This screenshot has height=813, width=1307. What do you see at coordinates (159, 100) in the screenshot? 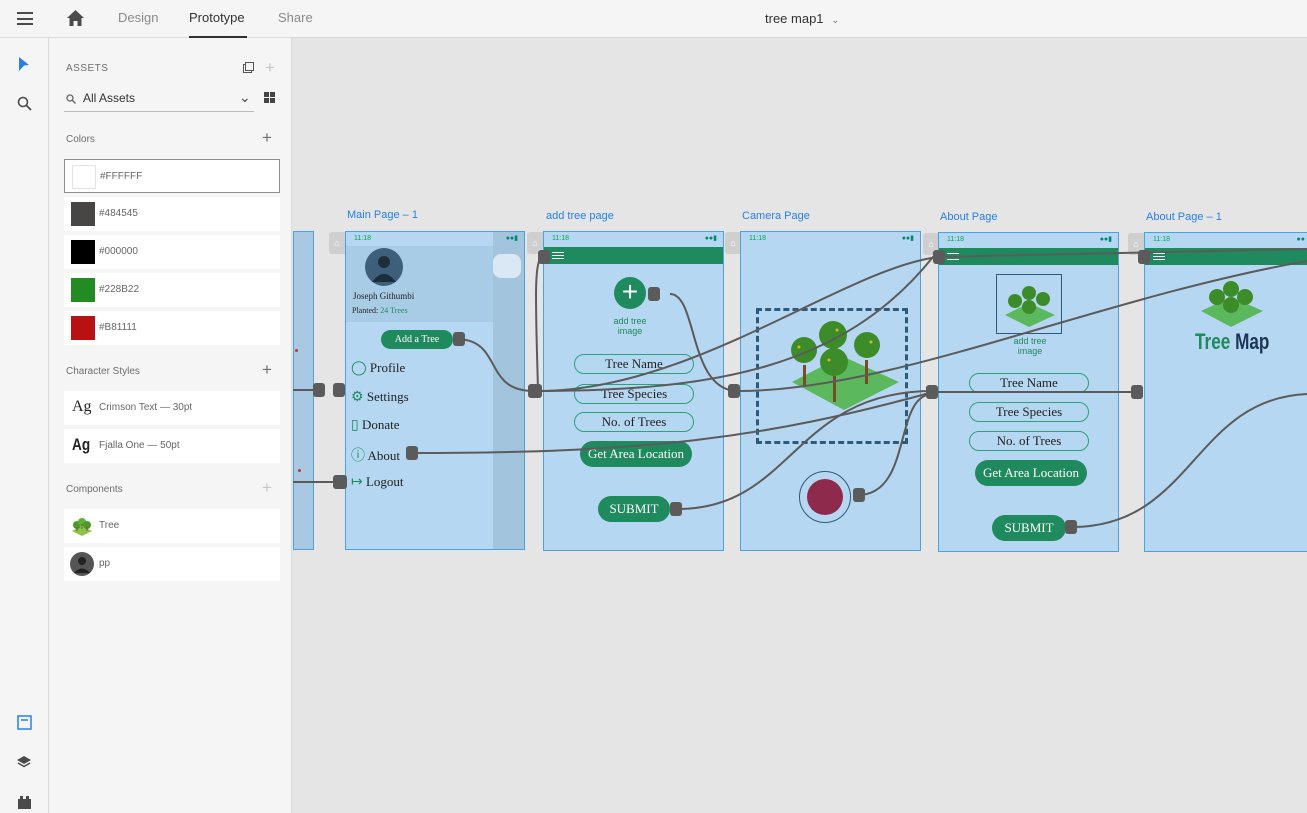
I see `asset-search: All Assets ⌄` at bounding box center [159, 100].